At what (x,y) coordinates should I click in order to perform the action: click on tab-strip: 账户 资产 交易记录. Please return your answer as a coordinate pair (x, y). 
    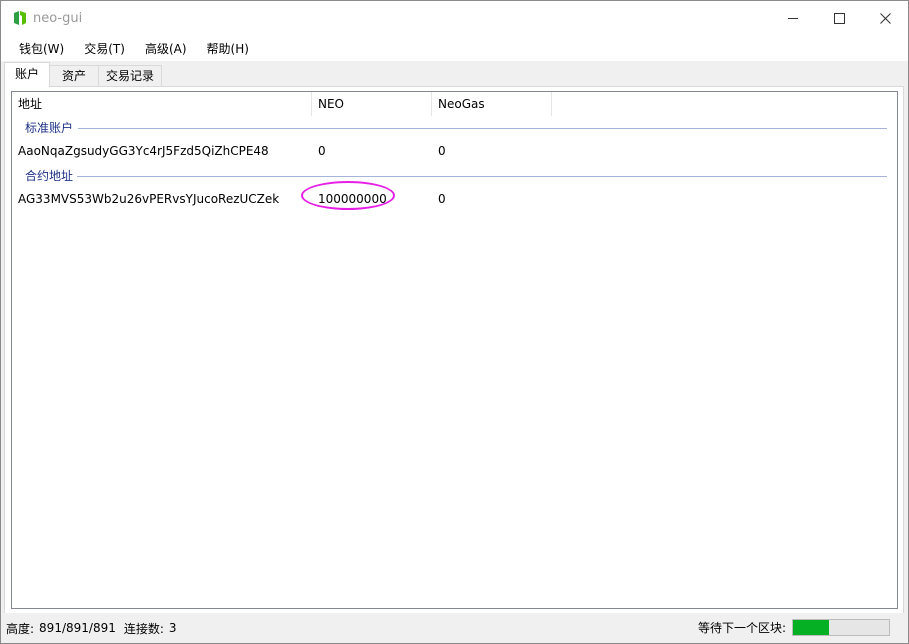
    Looking at the image, I should click on (454, 74).